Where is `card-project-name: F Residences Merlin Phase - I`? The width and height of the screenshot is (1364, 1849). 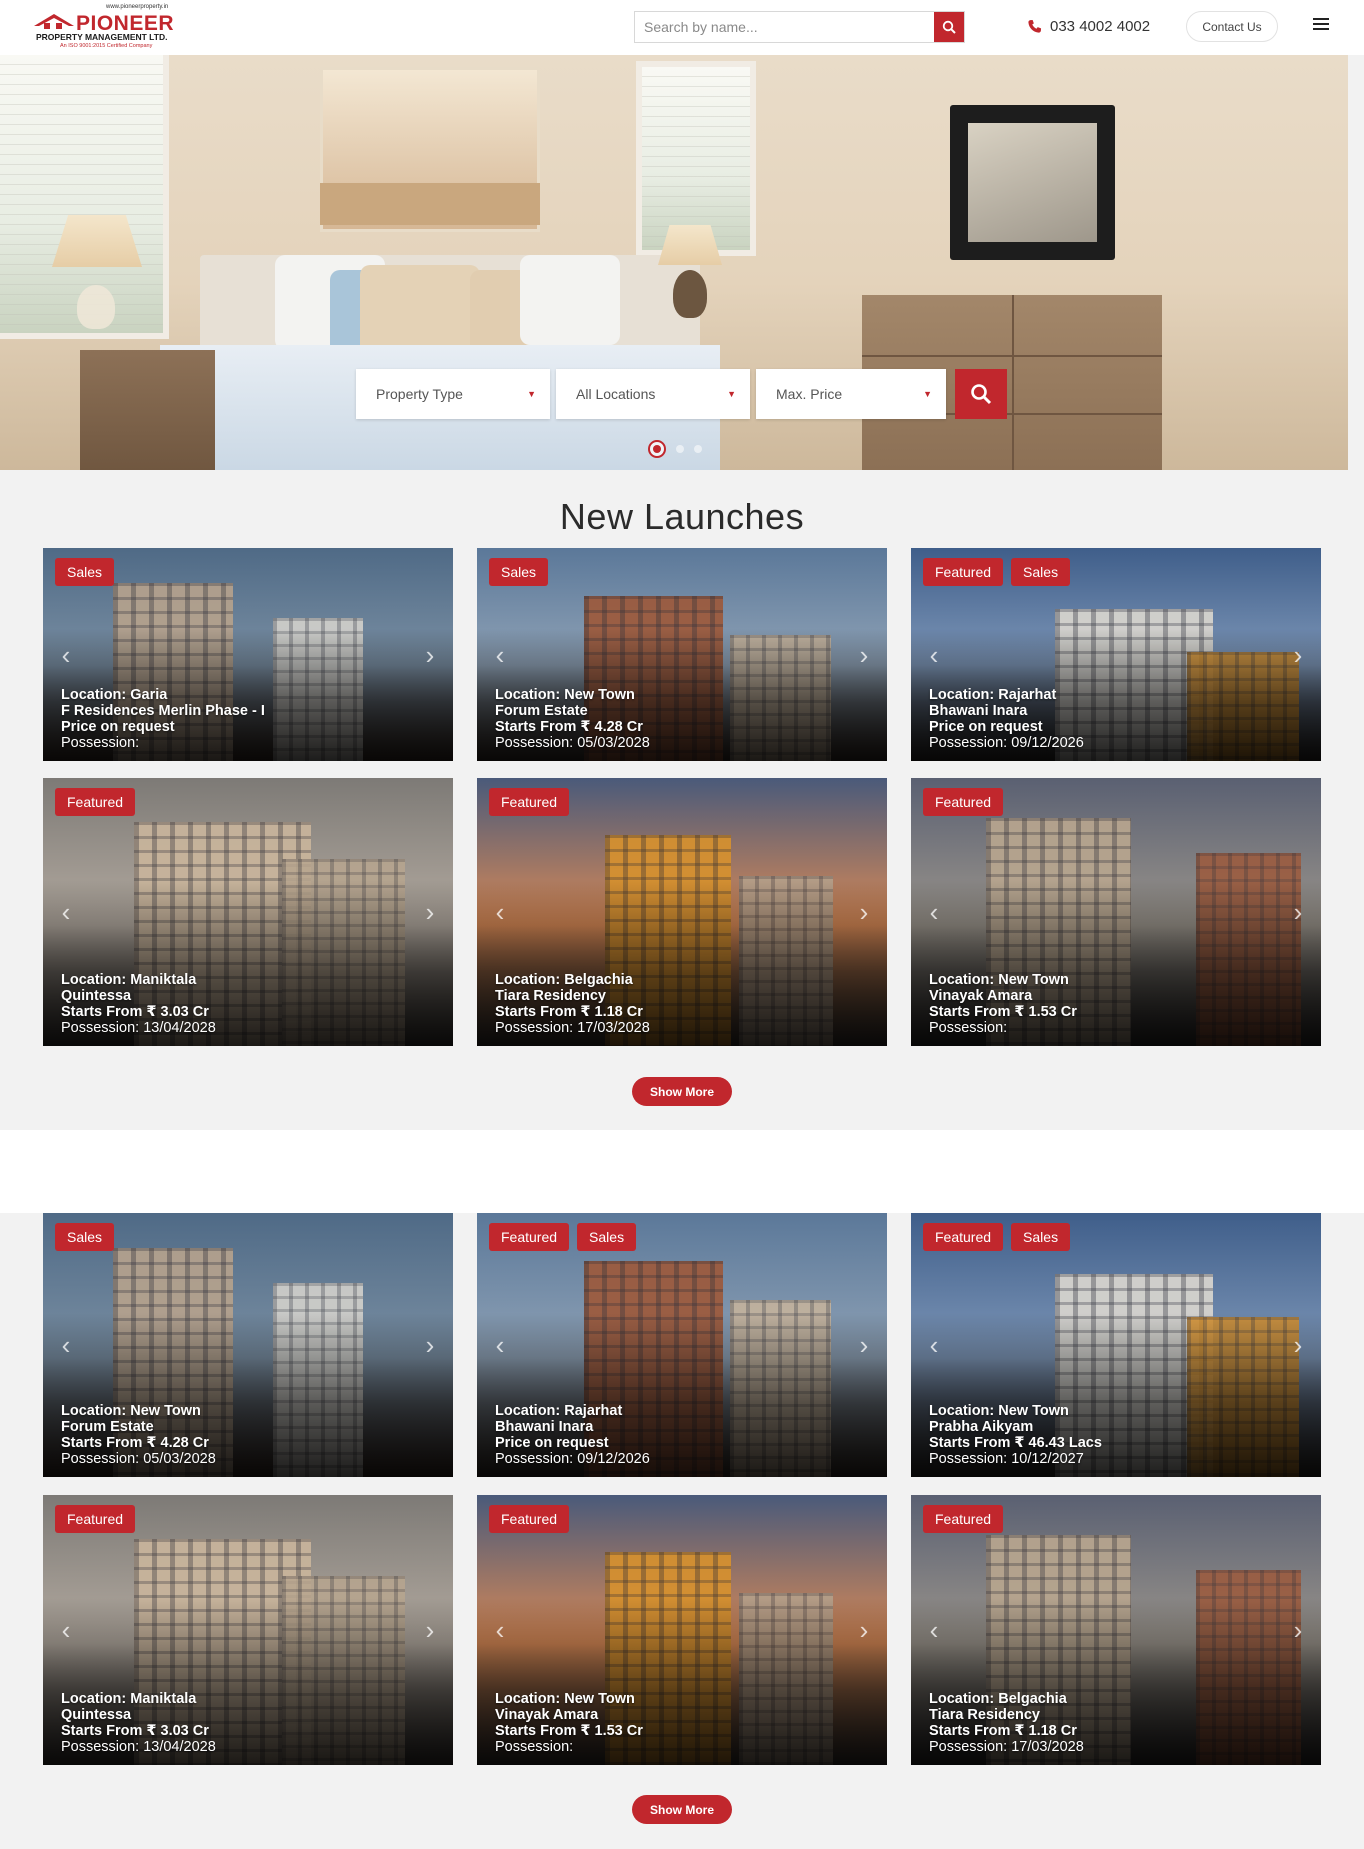
card-project-name: F Residences Merlin Phase - I is located at coordinates (163, 711).